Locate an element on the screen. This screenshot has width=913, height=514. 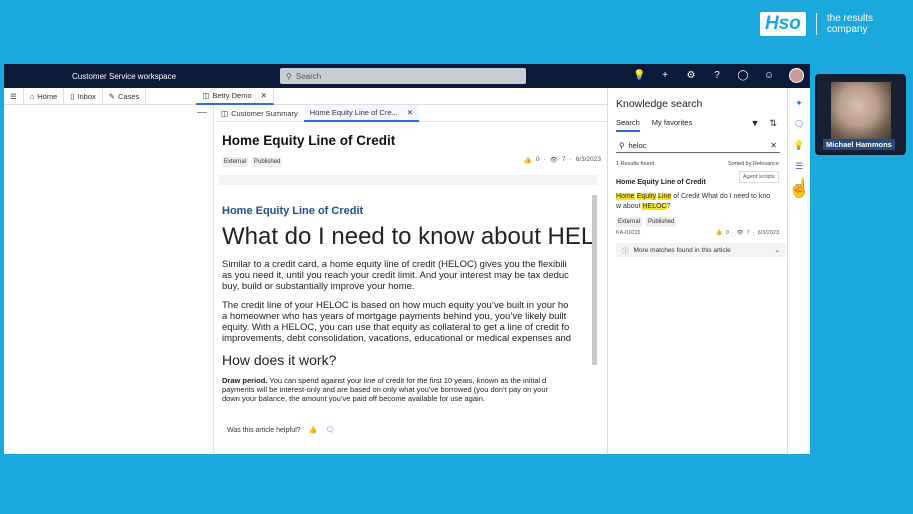
comment-icon: 🗨 is located at coordinates (329, 430).